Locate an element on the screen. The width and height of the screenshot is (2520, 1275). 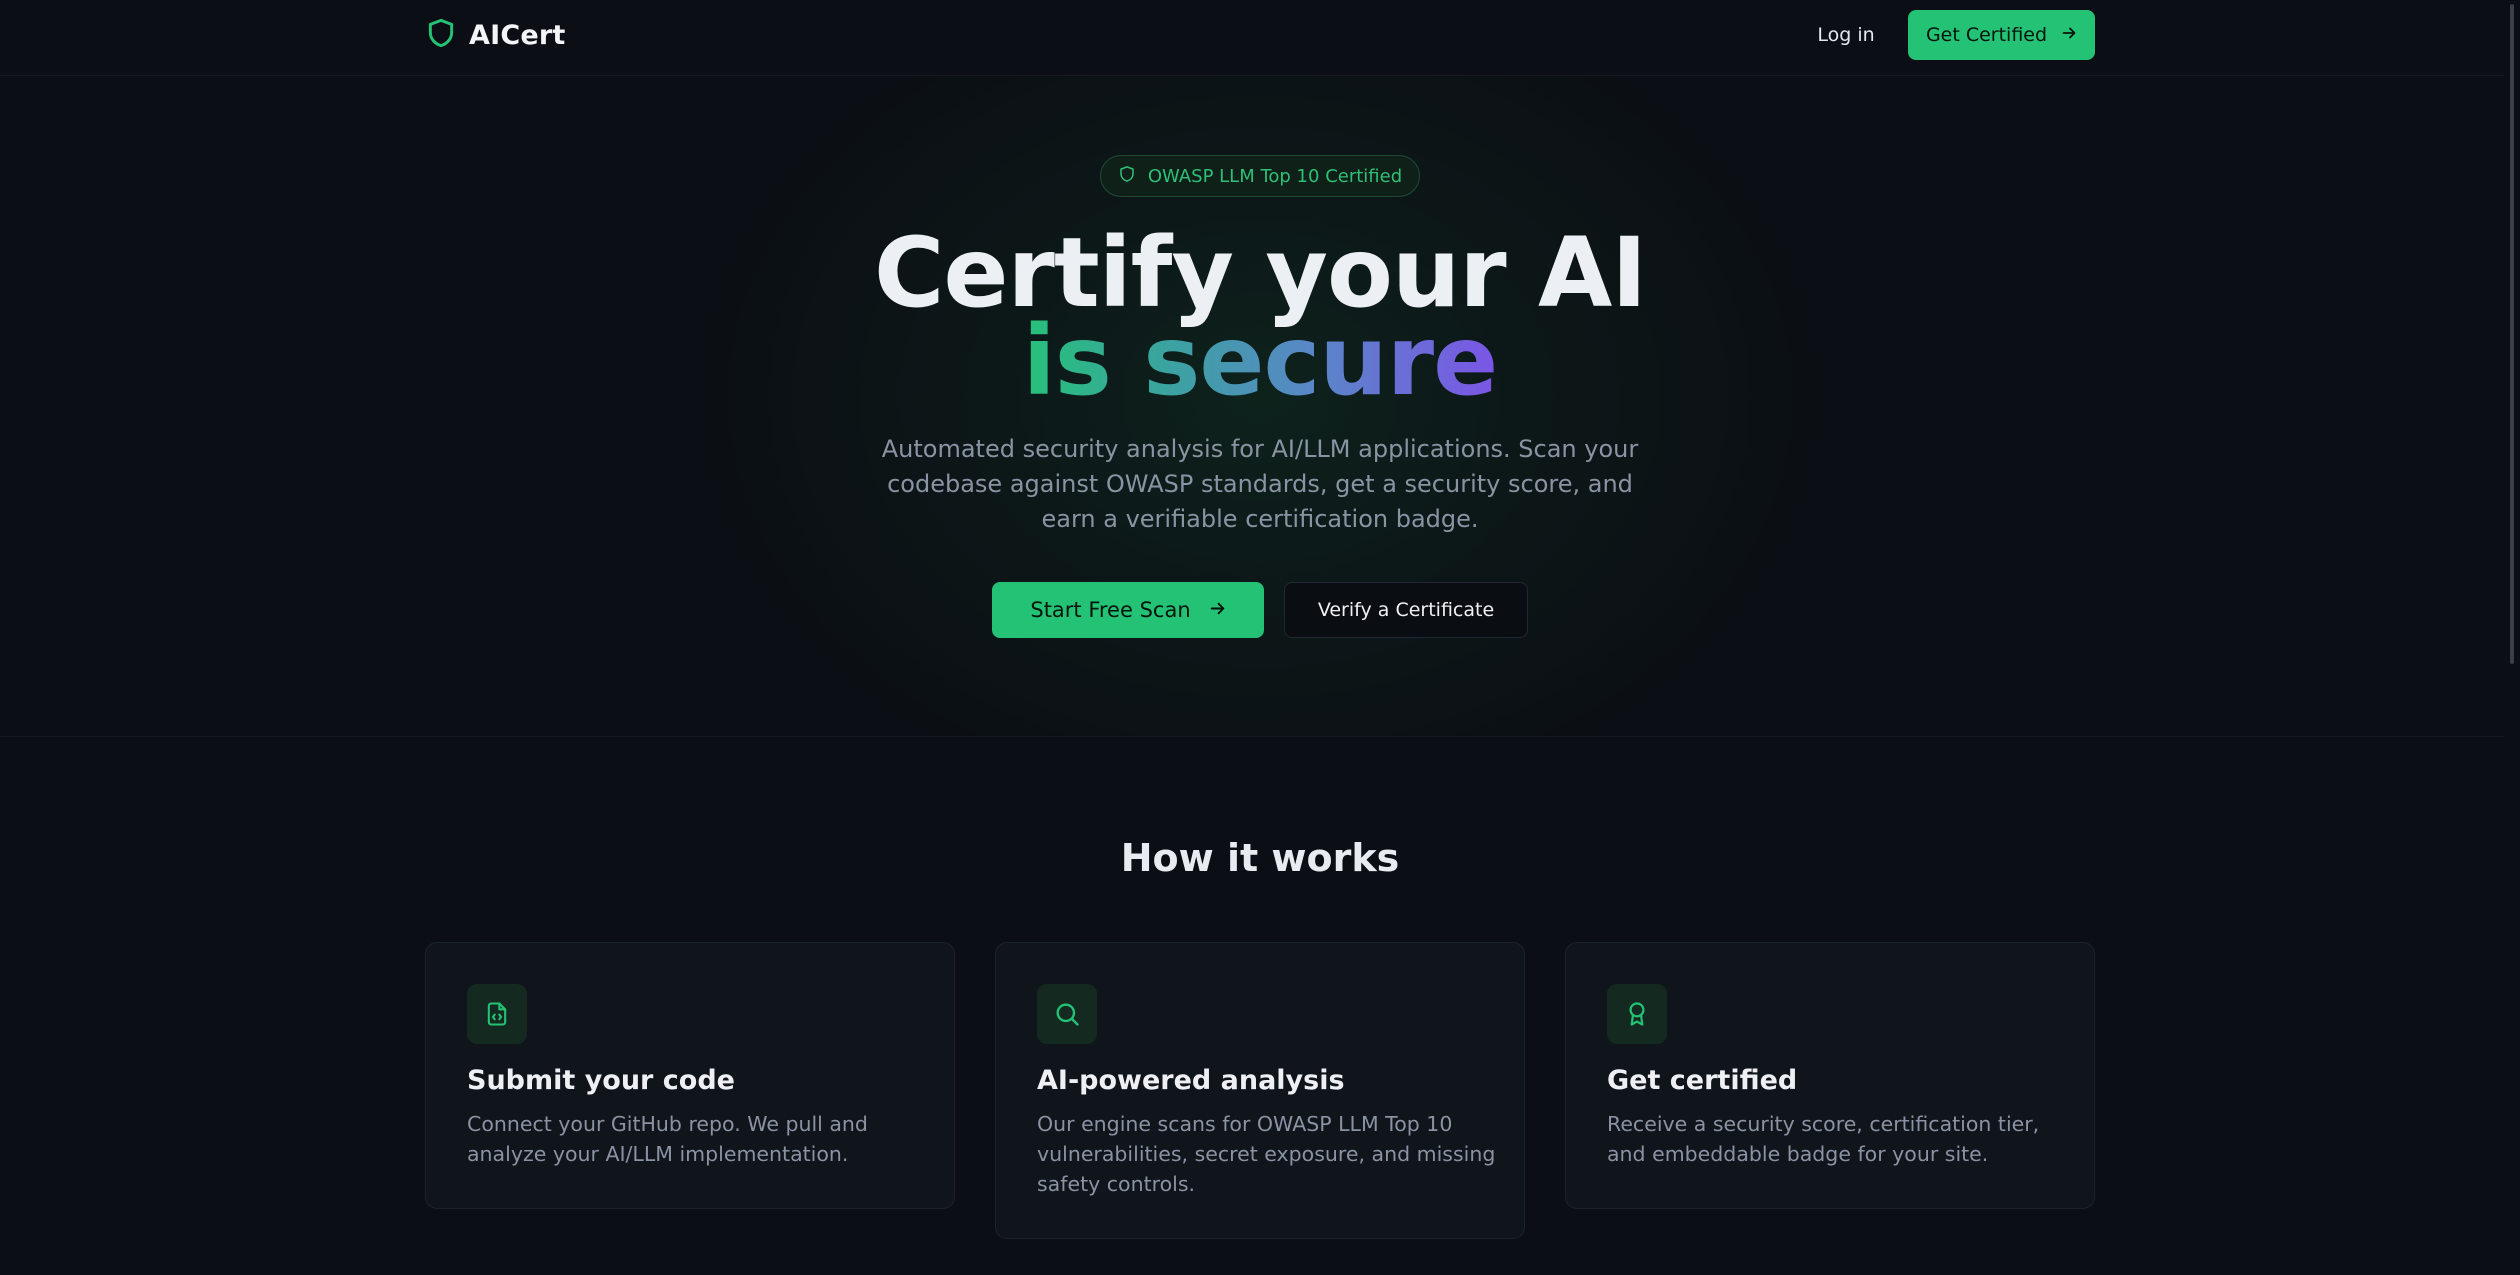
get-certified-button: Get Certified is located at coordinates (2001, 35).